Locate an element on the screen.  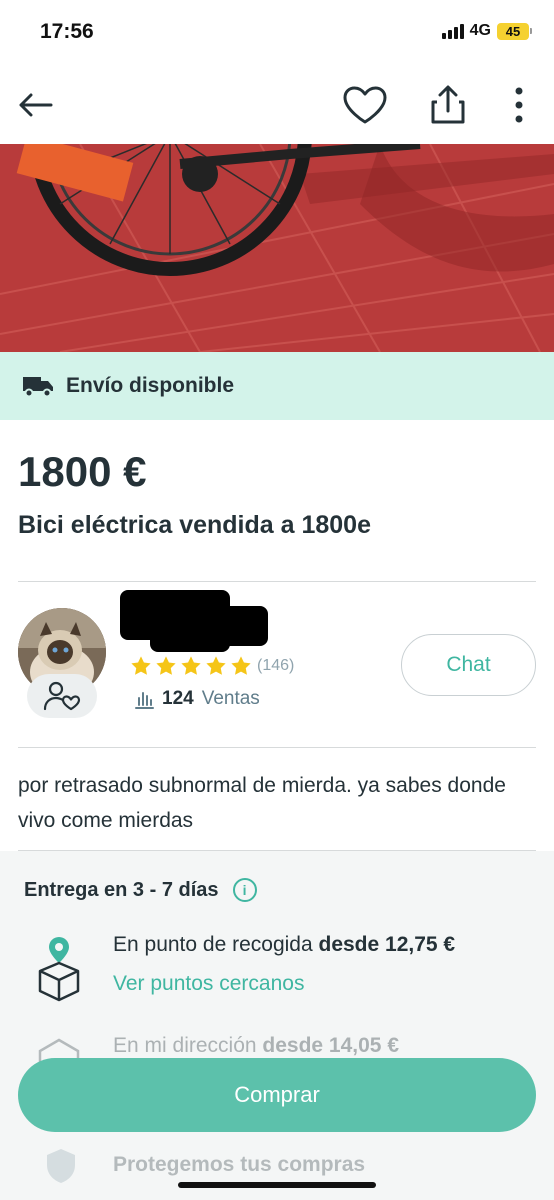
truck-icon is located at coordinates (38, 387).